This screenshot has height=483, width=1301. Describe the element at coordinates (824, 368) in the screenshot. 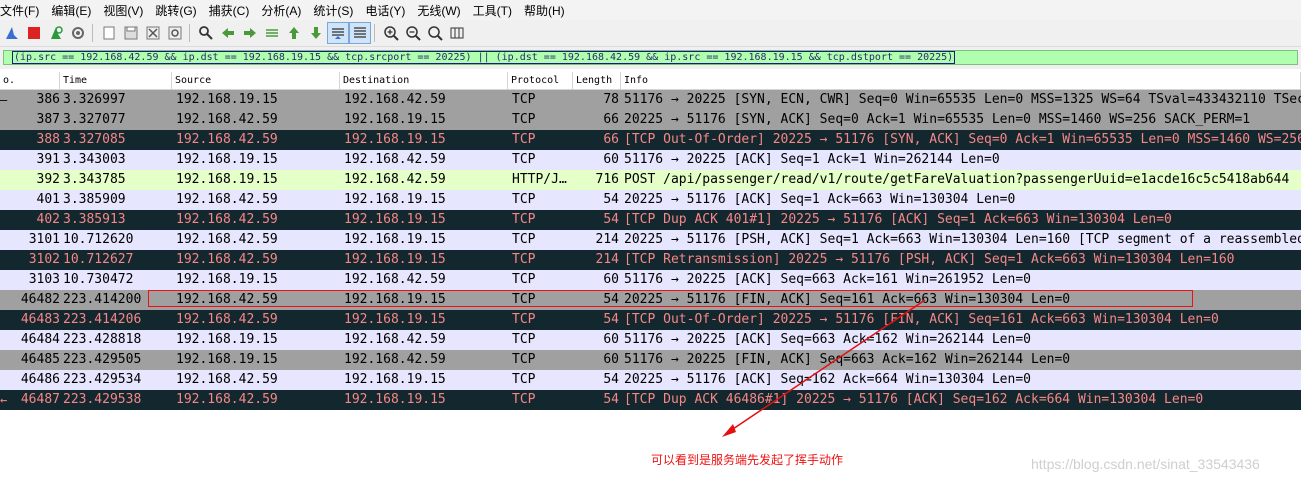

I see `annotation-arrow` at that location.